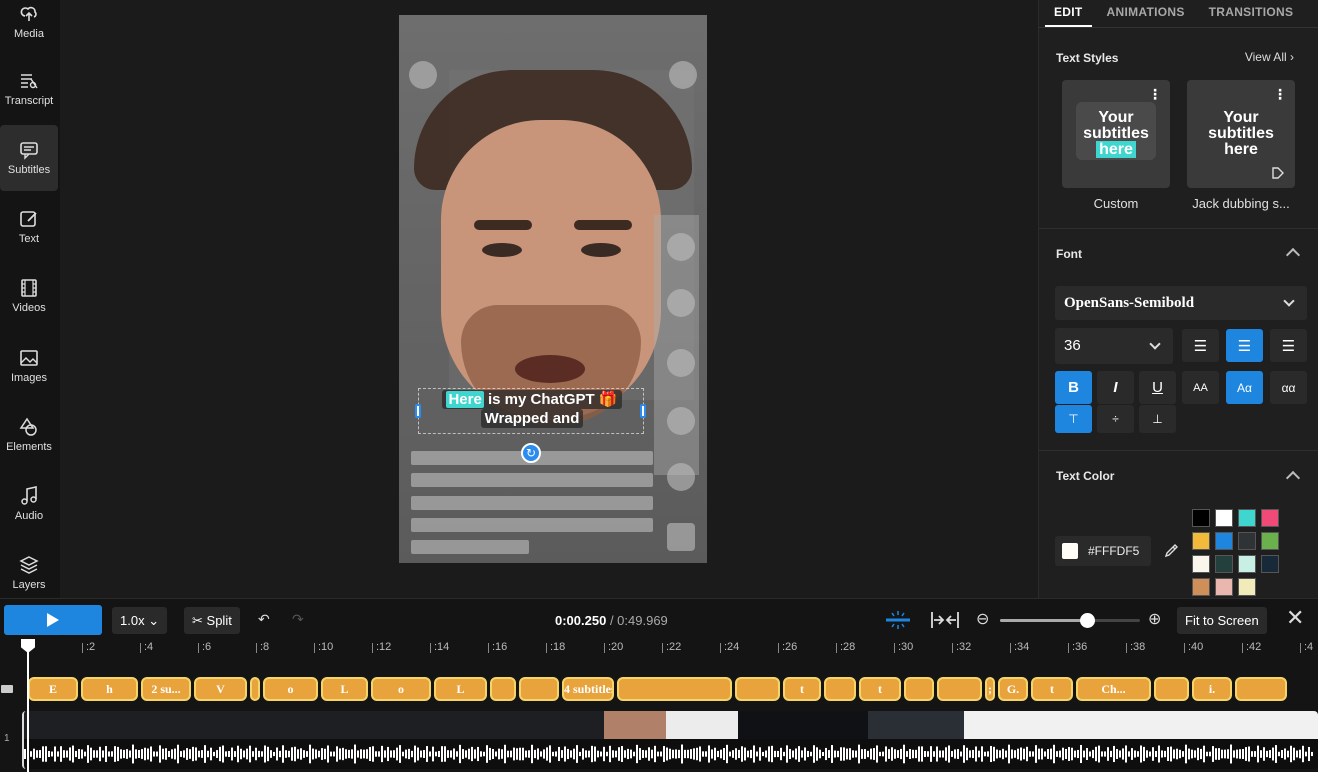 Image resolution: width=1318 pixels, height=772 pixels. Describe the element at coordinates (29, 227) in the screenshot. I see `sidebar-item-text: Text` at that location.